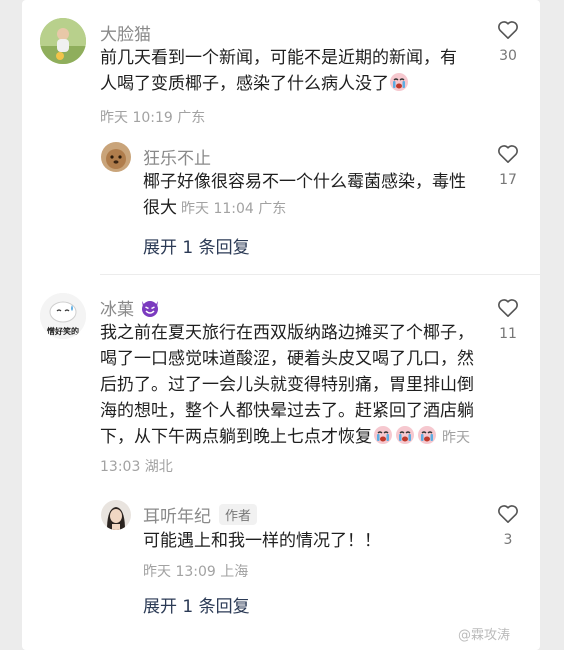  I want to click on like-button: 3, so click(508, 526).